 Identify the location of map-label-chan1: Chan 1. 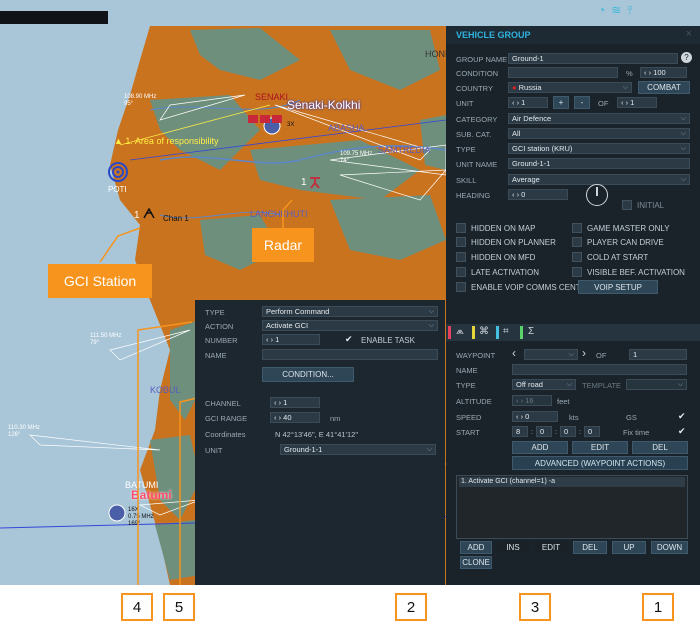
(176, 218).